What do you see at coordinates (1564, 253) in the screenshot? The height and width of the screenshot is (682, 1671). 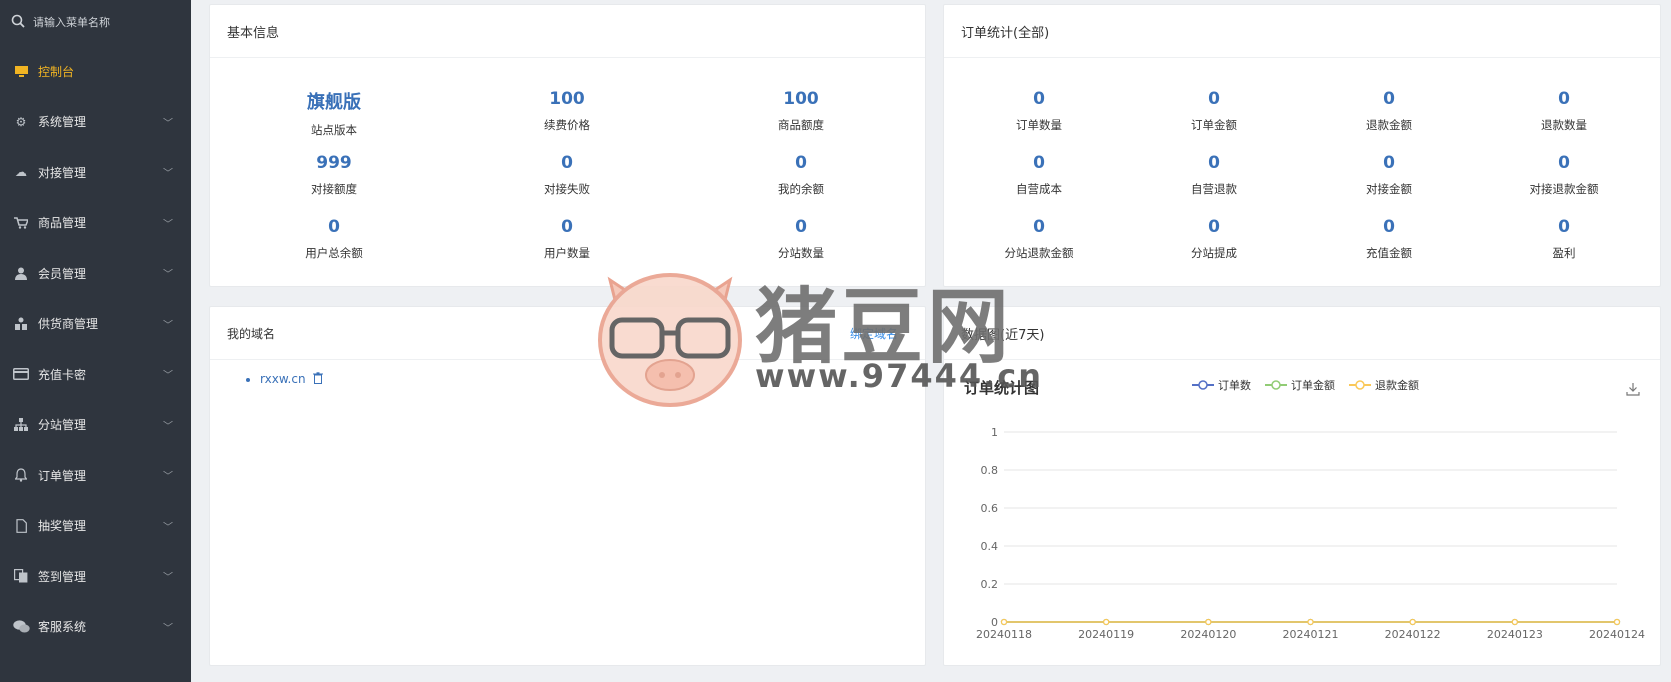 I see `stat-label: 盈利` at bounding box center [1564, 253].